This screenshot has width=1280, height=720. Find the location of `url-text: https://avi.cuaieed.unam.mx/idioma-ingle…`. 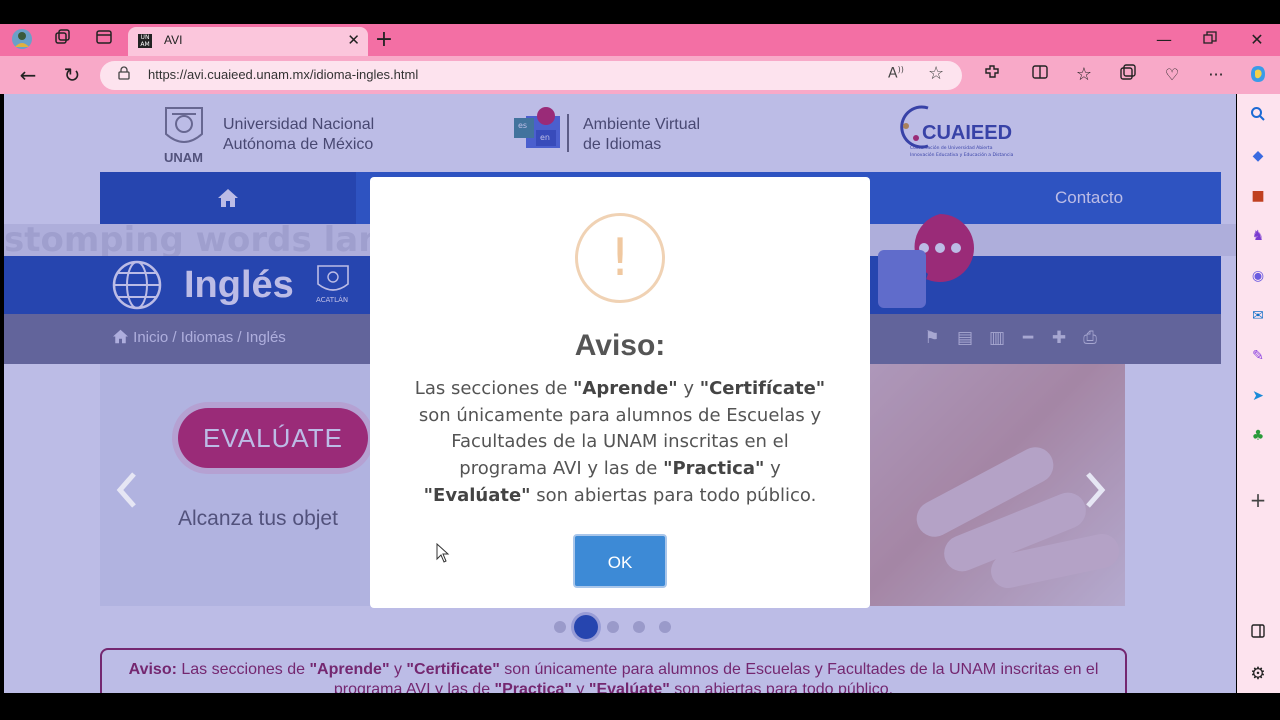

url-text: https://avi.cuaieed.unam.mx/idioma-ingle… is located at coordinates (283, 74).